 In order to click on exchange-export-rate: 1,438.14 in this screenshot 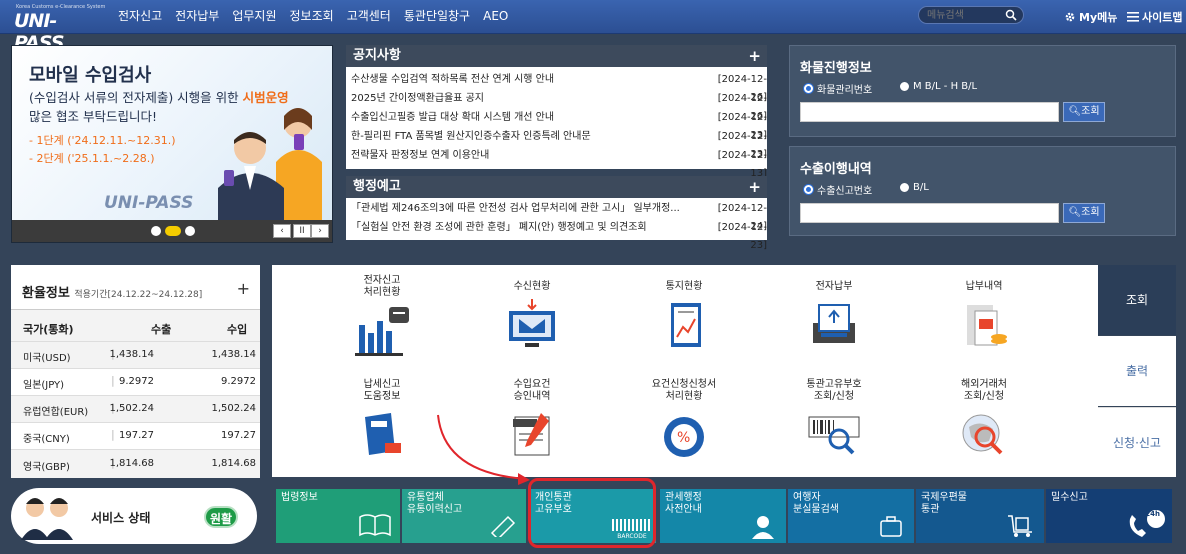, I will do `click(131, 354)`.